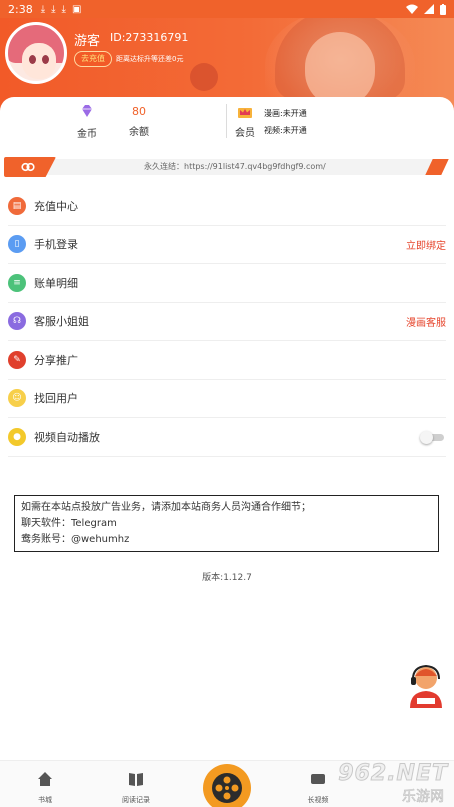 This screenshot has width=454, height=807. I want to click on customer-service-float-icon, so click(426, 685).